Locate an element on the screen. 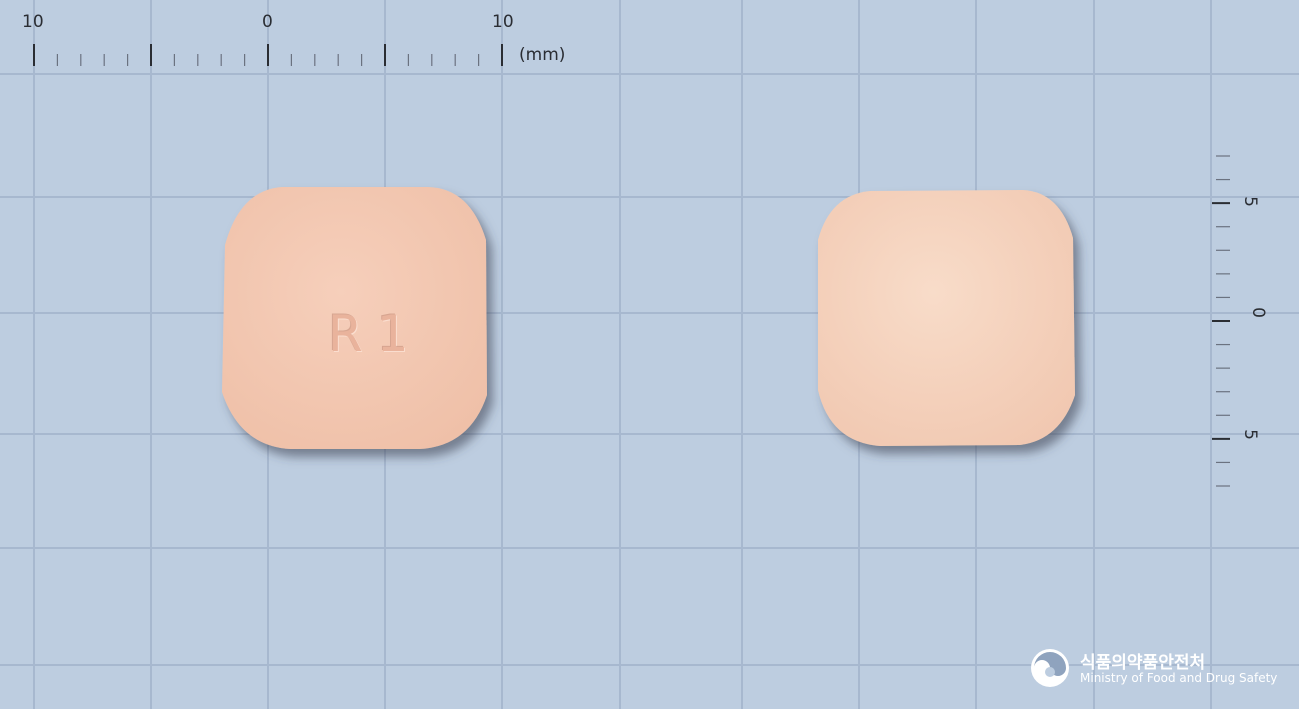  ruler-right-label-top: 5 is located at coordinates (1249, 201).